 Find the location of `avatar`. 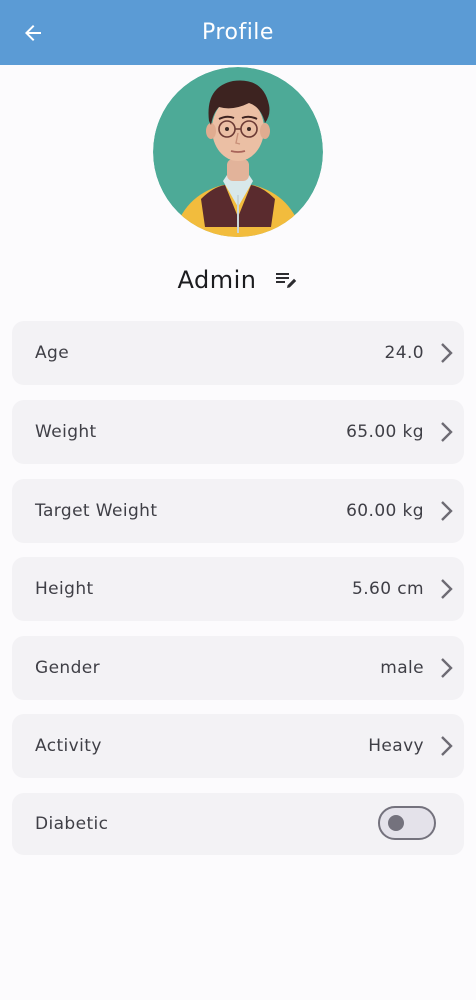

avatar is located at coordinates (238, 152).